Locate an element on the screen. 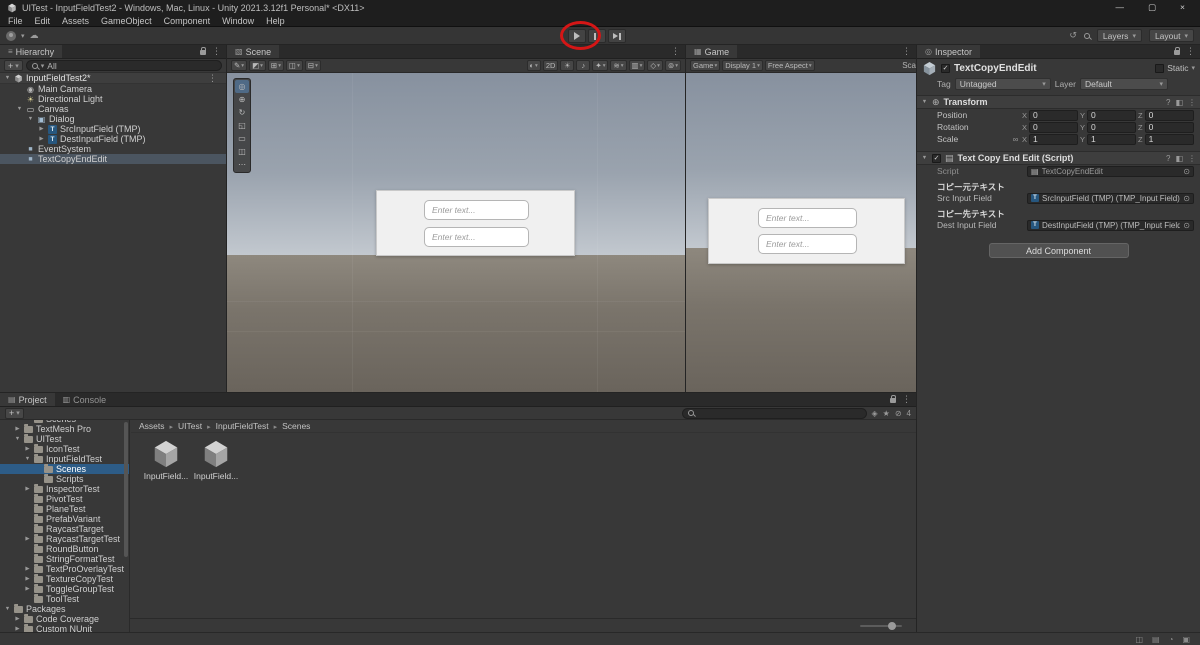 The height and width of the screenshot is (645, 1200). tab-scene: ▧ Scene is located at coordinates (253, 51).